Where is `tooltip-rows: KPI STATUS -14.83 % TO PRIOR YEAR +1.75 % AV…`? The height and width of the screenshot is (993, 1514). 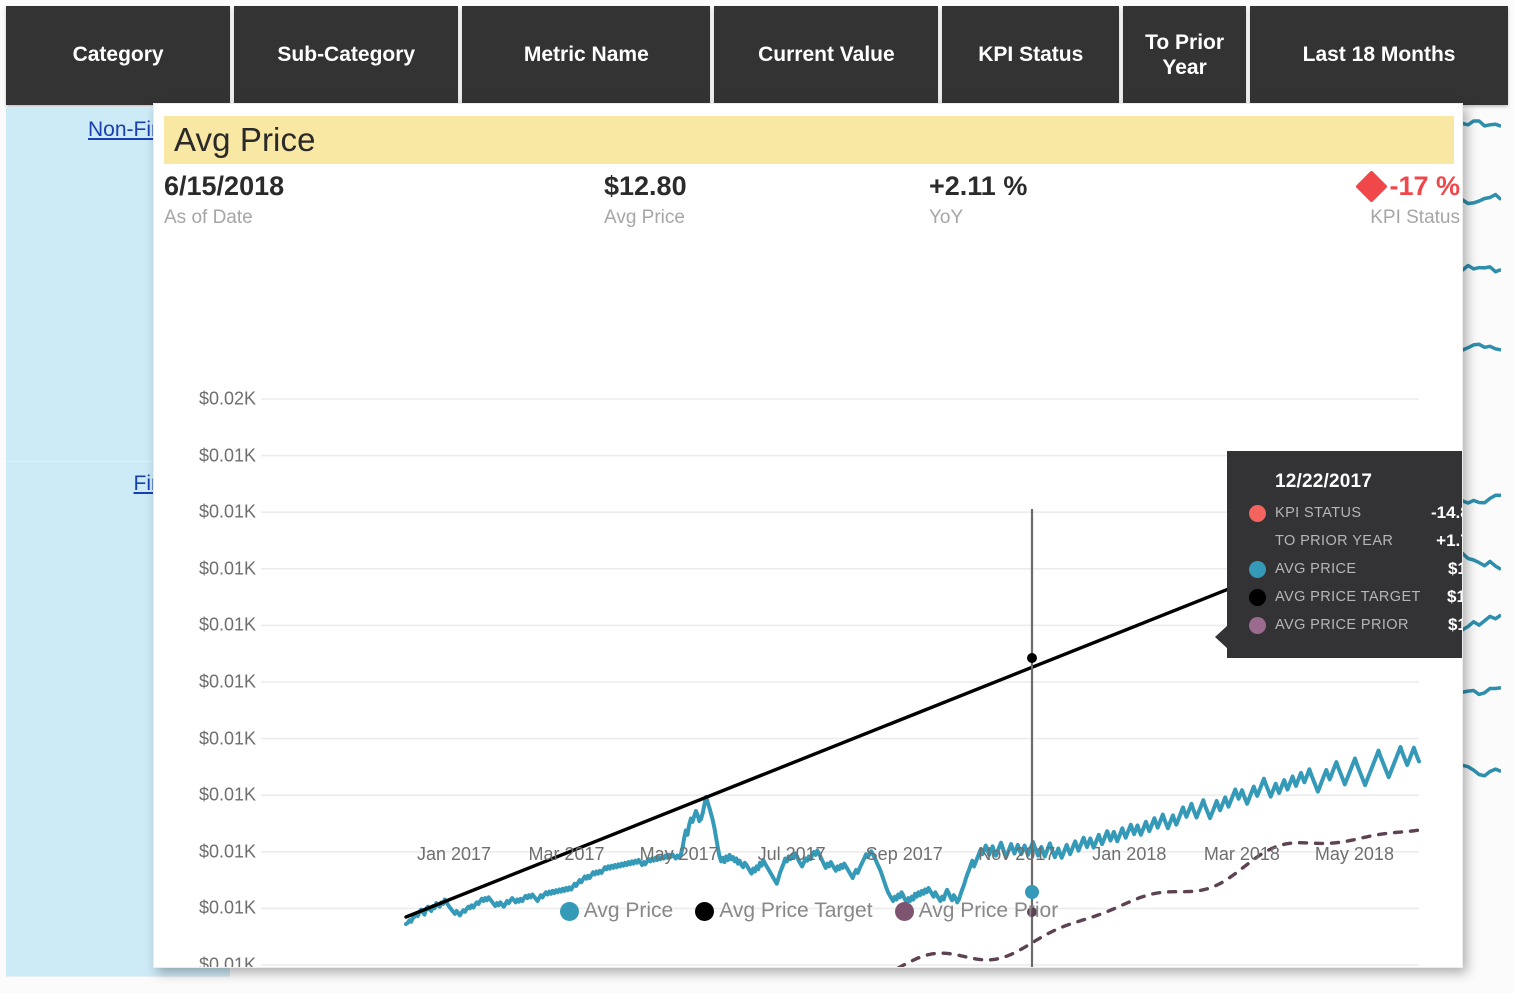
tooltip-rows: KPI STATUS -14.83 % TO PRIOR YEAR +1.75 % AV… is located at coordinates (1355, 569).